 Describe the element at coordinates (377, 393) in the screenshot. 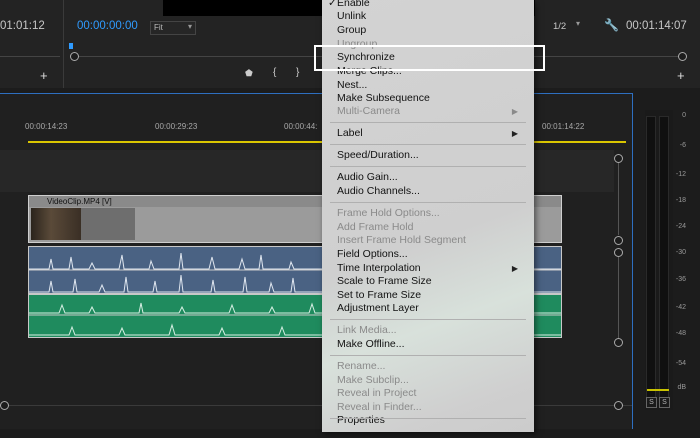

I see `menu-item-label: Reveal in Project` at that location.